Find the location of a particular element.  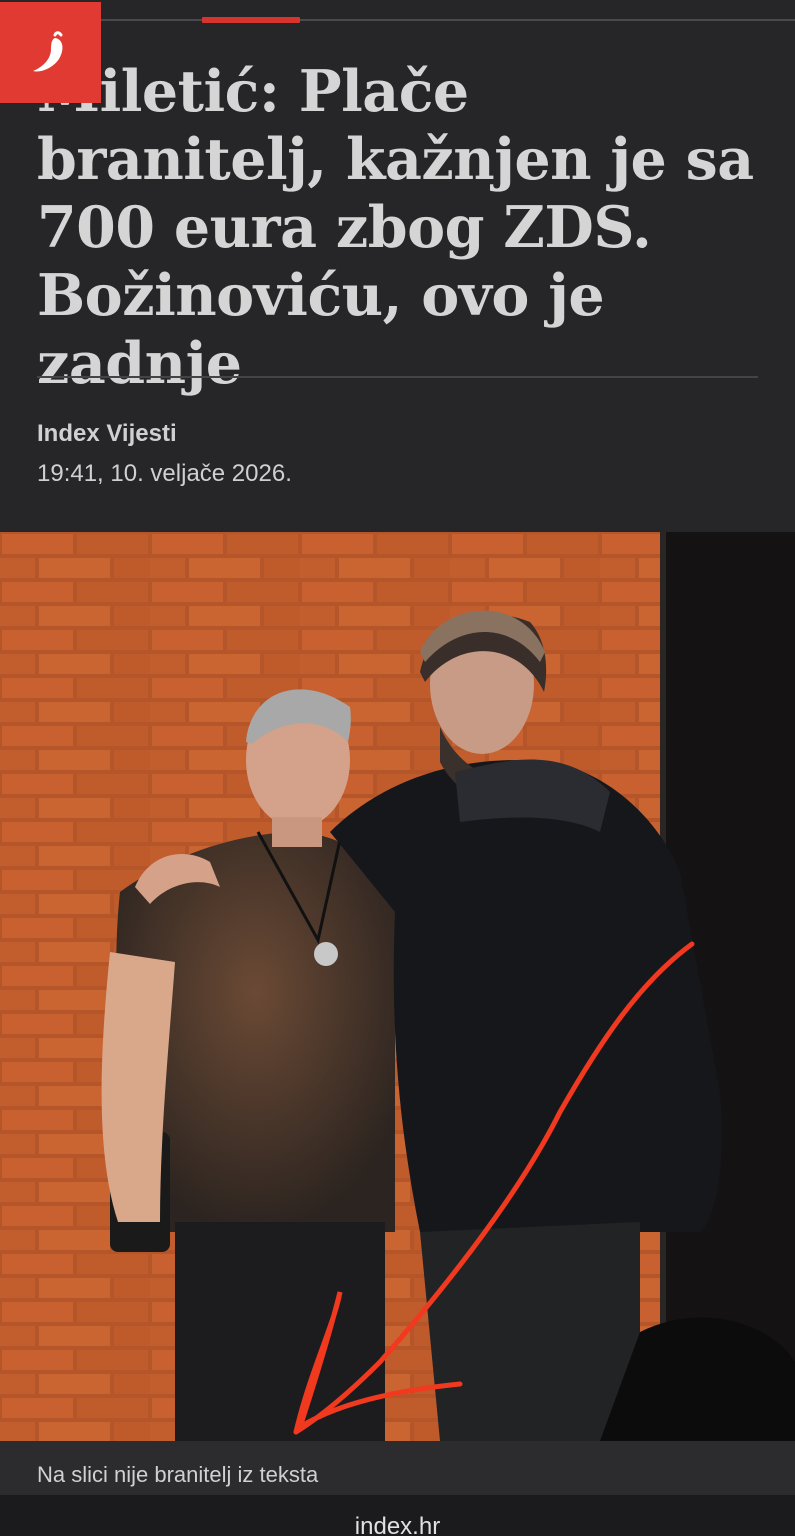

site-logo is located at coordinates (50, 52).